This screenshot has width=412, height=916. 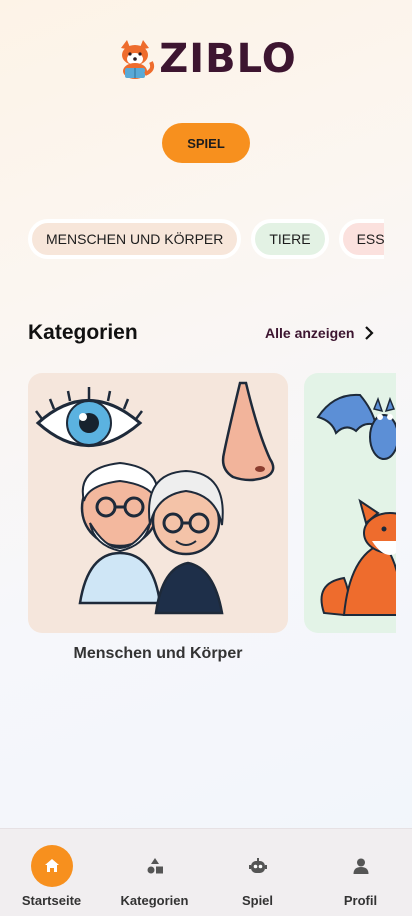 I want to click on person-icon, so click(x=360, y=866).